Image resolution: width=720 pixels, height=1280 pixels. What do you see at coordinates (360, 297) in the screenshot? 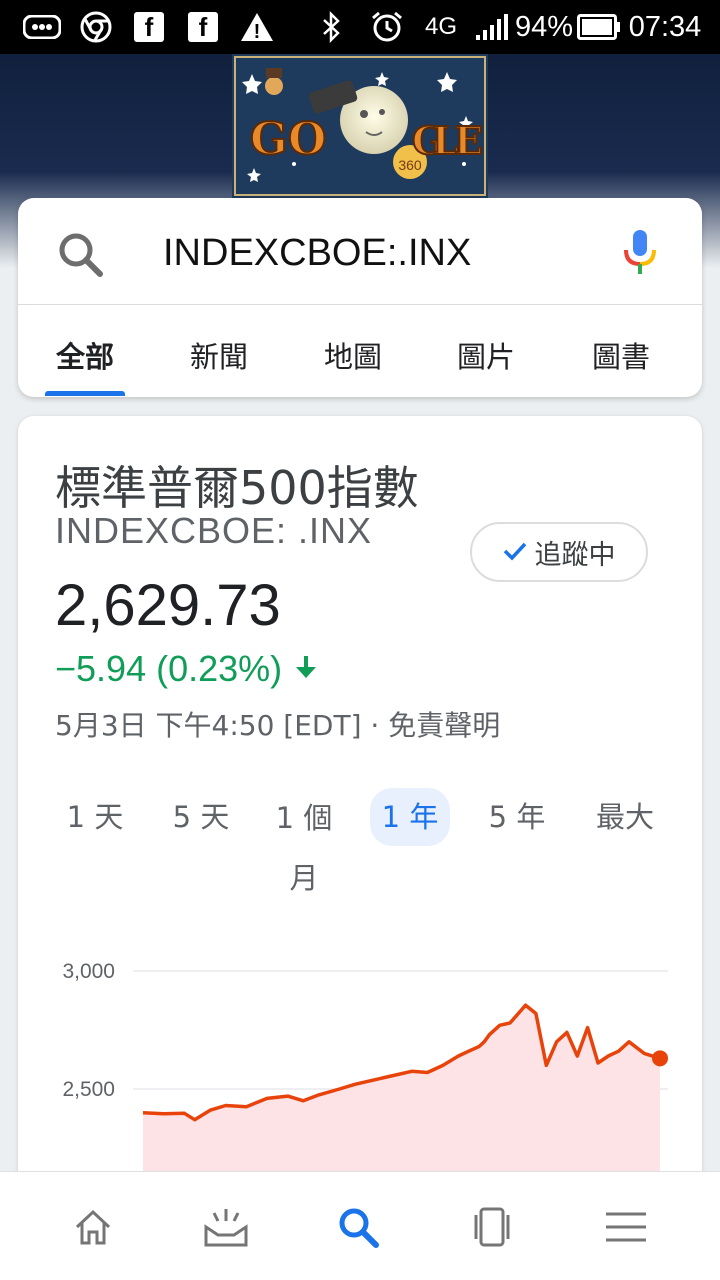
I see `search-card: INDEXCBOE:.INX 全部 新聞 地圖 圖片 圖書` at bounding box center [360, 297].